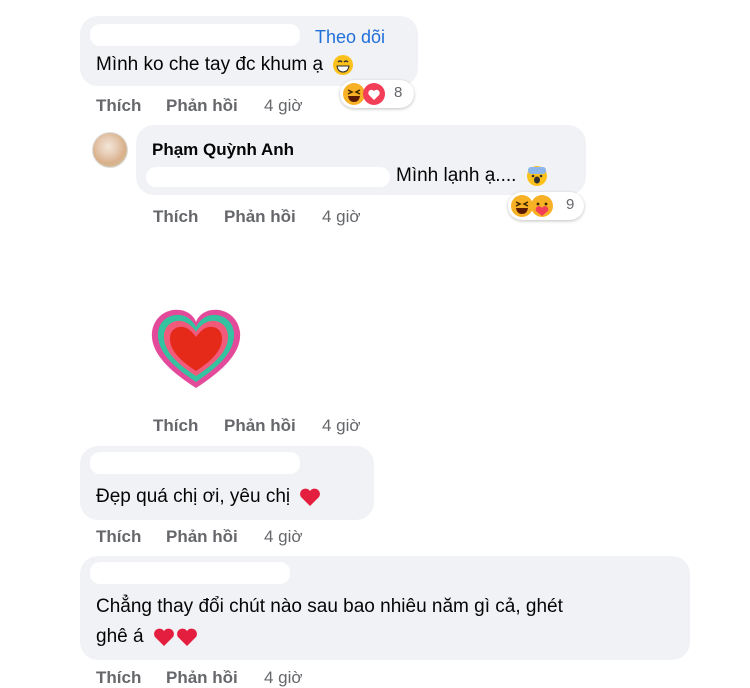  Describe the element at coordinates (208, 497) in the screenshot. I see `comment-text: Đẹp quá chị ơi, yêu chị` at that location.